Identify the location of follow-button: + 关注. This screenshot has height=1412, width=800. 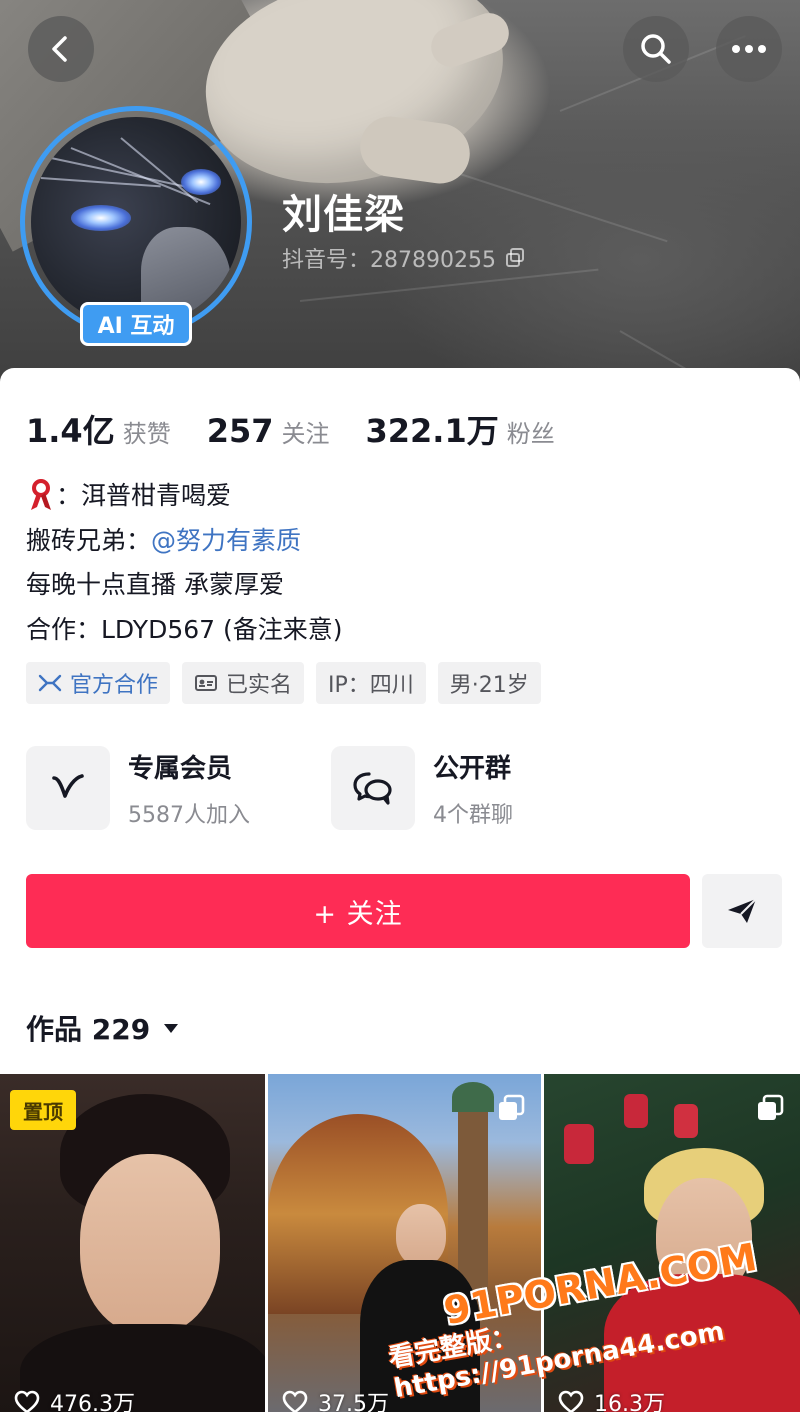
(358, 911).